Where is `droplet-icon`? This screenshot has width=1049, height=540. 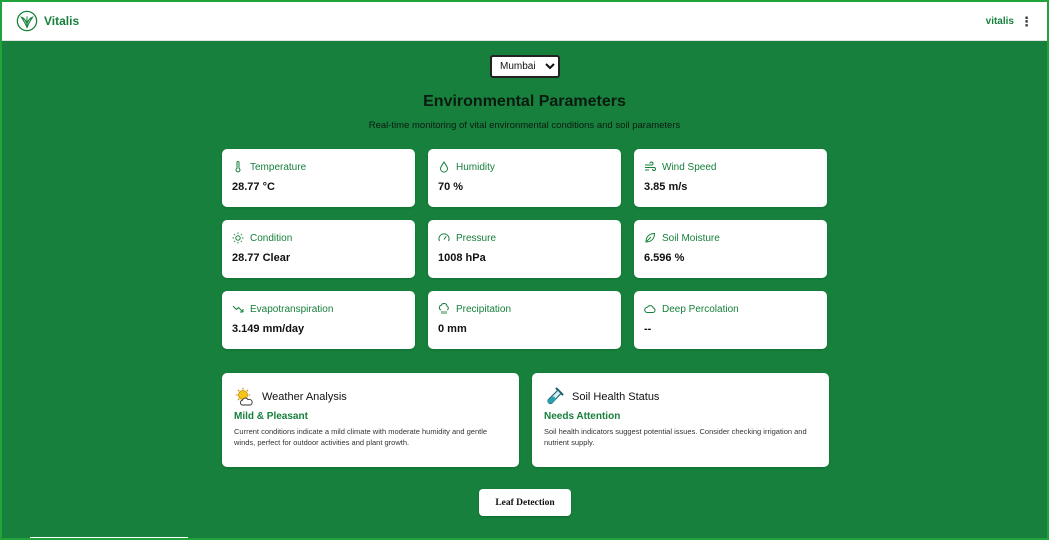
droplet-icon is located at coordinates (444, 167).